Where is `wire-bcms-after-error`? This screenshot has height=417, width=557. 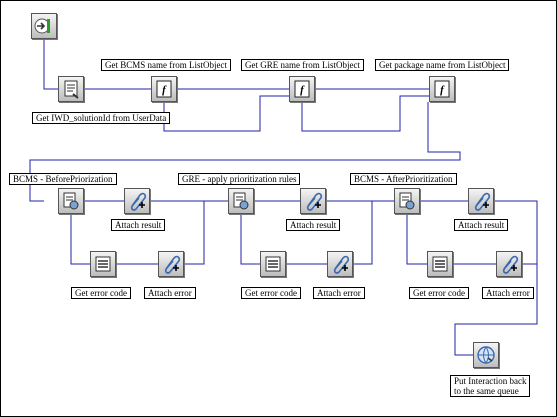 wire-bcms-after-error is located at coordinates (416, 239).